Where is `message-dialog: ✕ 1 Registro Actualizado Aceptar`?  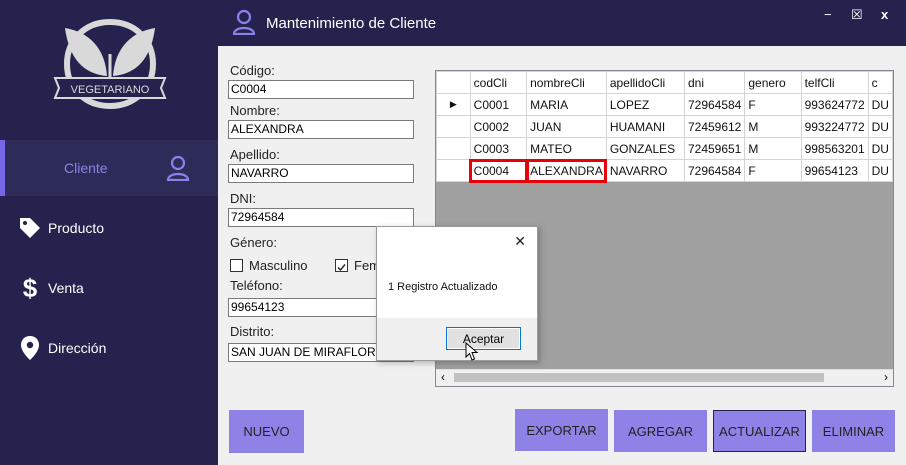 message-dialog: ✕ 1 Registro Actualizado Aceptar is located at coordinates (457, 293).